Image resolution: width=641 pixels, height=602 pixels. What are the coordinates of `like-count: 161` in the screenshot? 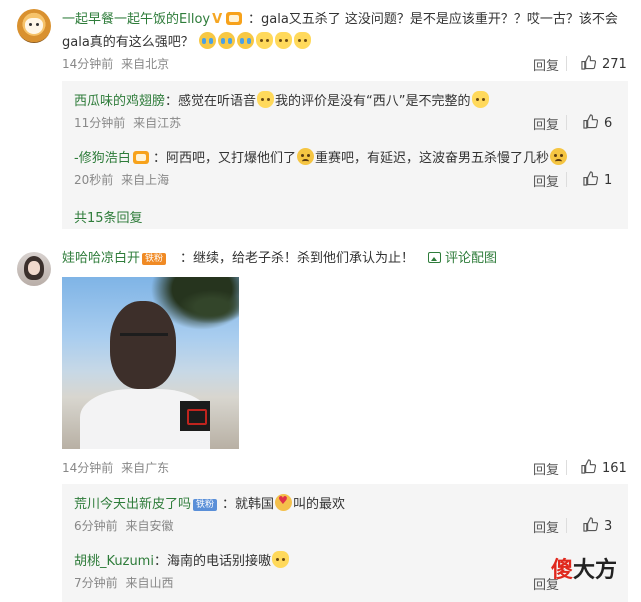 It's located at (614, 468).